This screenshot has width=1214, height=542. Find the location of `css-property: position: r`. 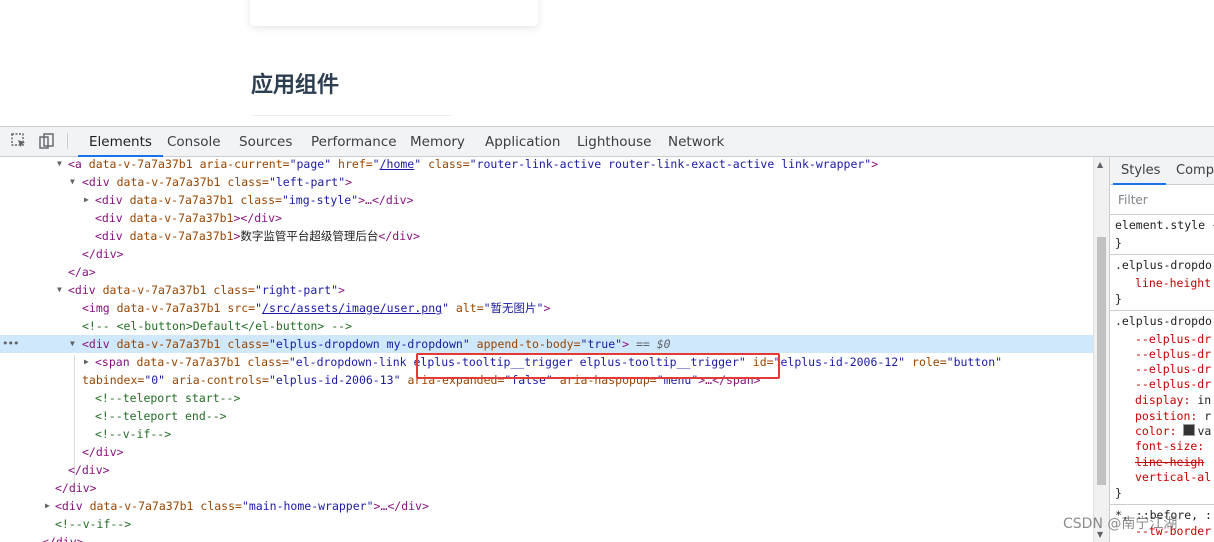

css-property: position: r is located at coordinates (1173, 416).